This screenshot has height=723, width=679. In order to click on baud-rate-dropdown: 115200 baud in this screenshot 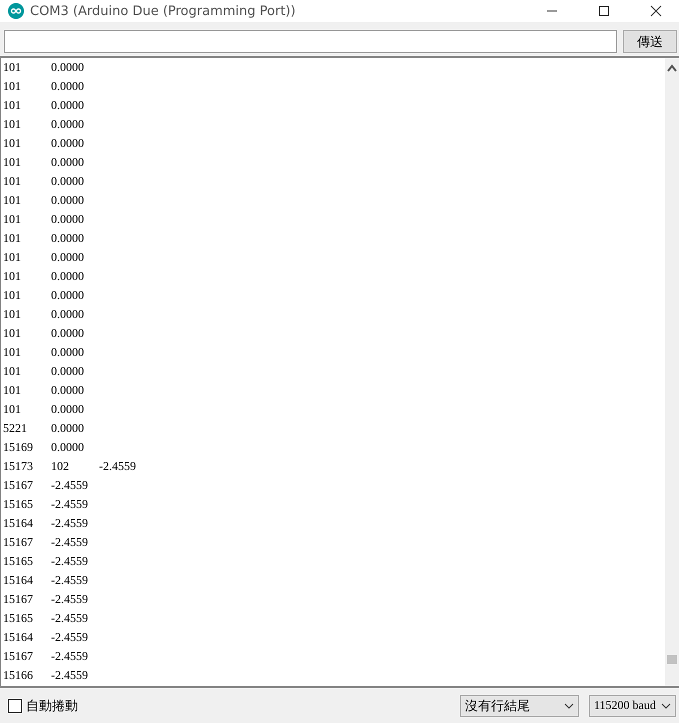, I will do `click(632, 705)`.